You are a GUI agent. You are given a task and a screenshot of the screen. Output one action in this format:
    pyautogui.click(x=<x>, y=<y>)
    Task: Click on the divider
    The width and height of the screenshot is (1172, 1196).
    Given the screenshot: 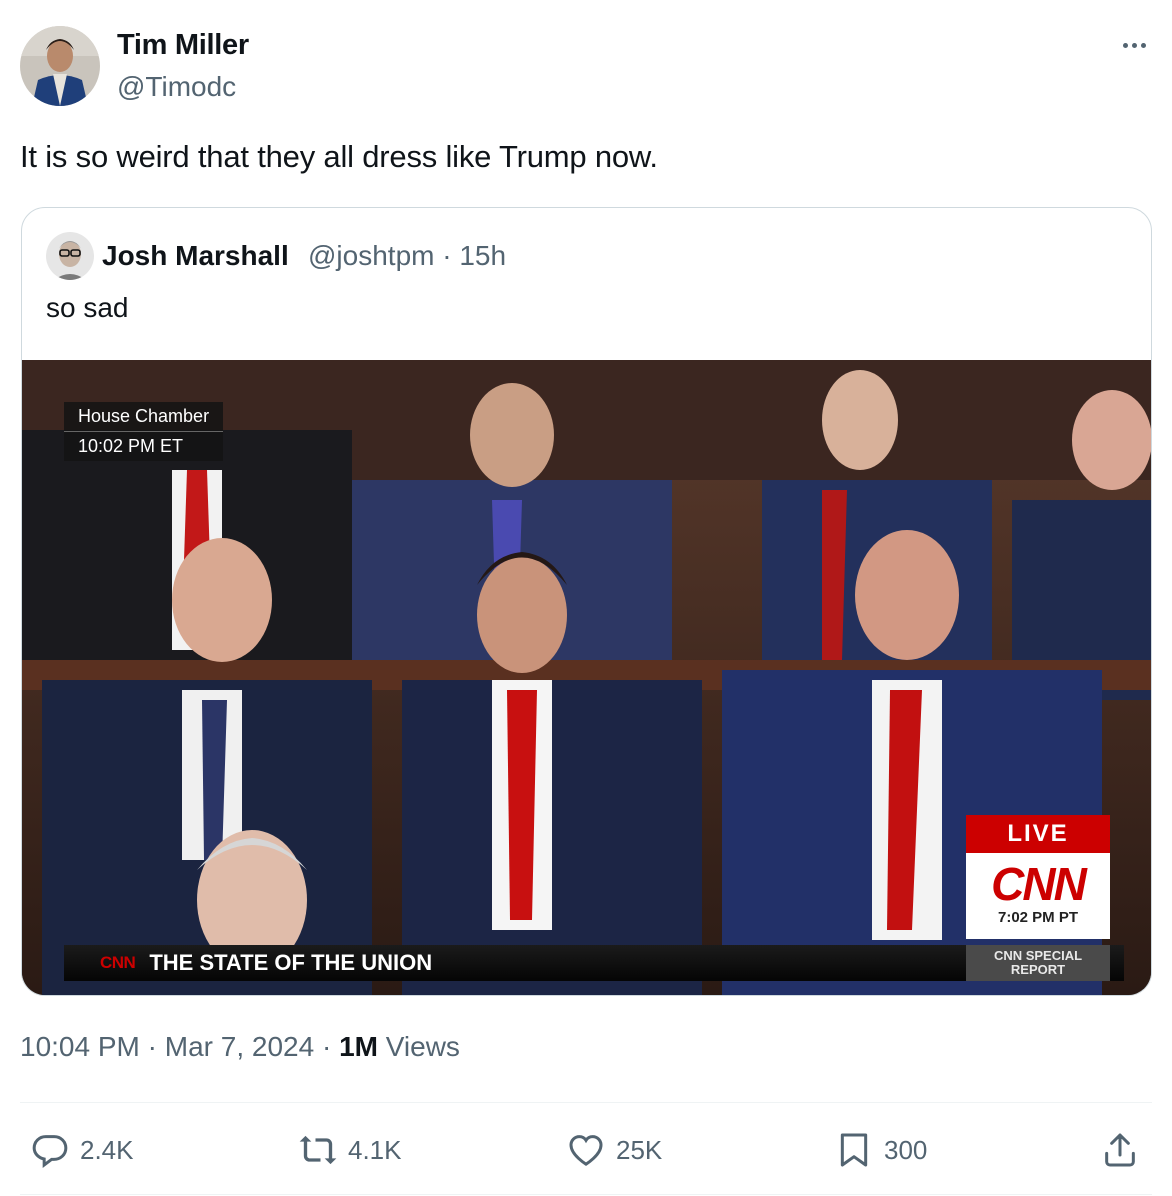 What is the action you would take?
    pyautogui.click(x=586, y=1102)
    